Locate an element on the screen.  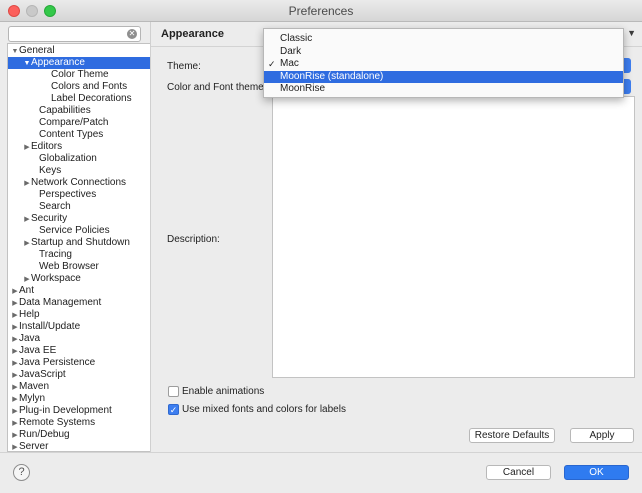
dialog-footer: ? Cancel OK is located at coordinates (321, 472).